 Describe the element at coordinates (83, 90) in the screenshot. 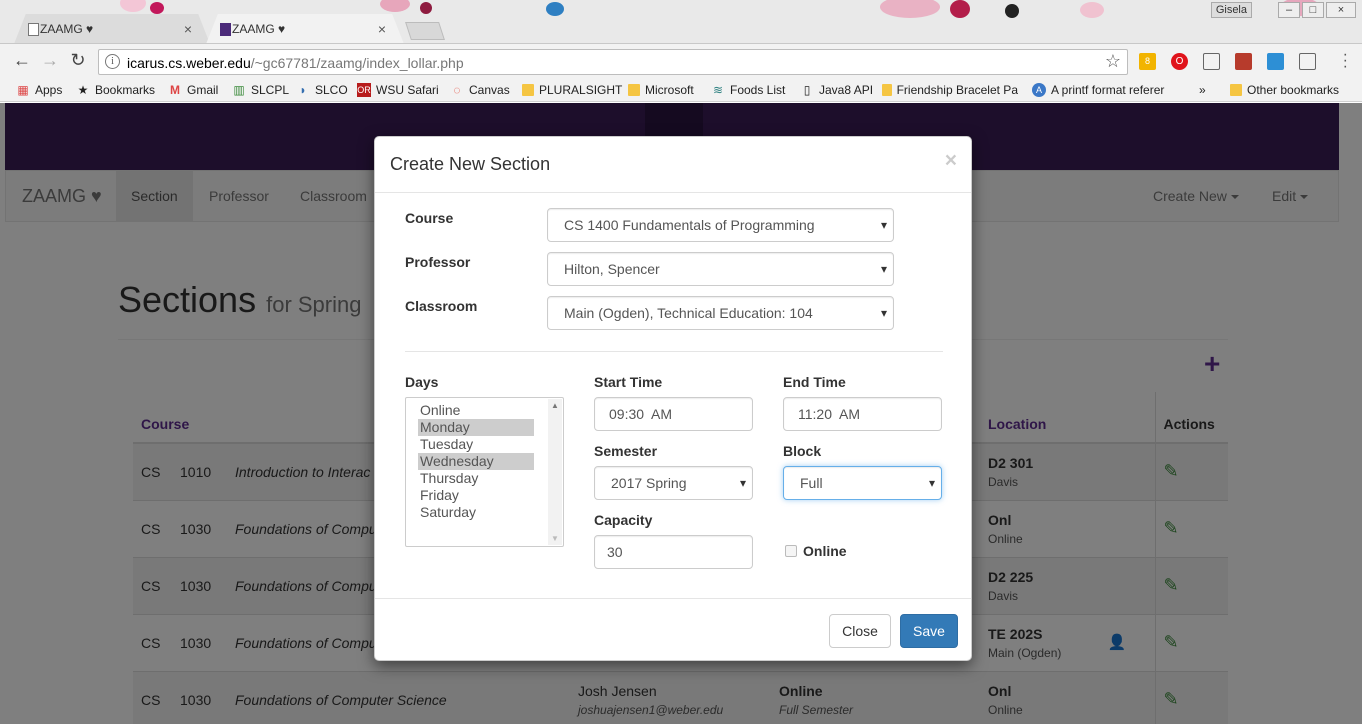

I see `star-icon: ★` at that location.